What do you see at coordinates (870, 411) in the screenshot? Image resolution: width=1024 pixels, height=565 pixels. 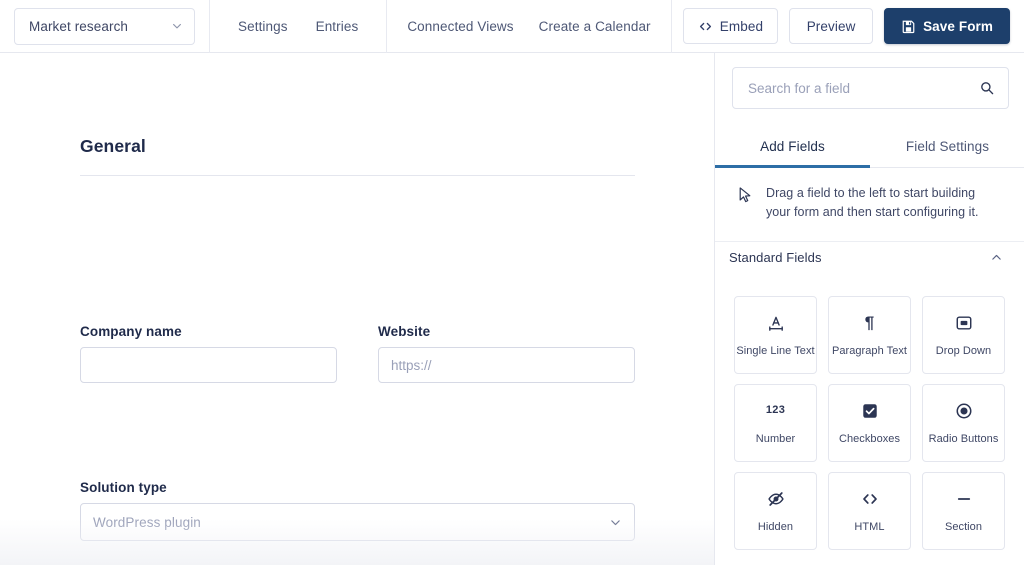 I see `checkbox-checked-icon` at bounding box center [870, 411].